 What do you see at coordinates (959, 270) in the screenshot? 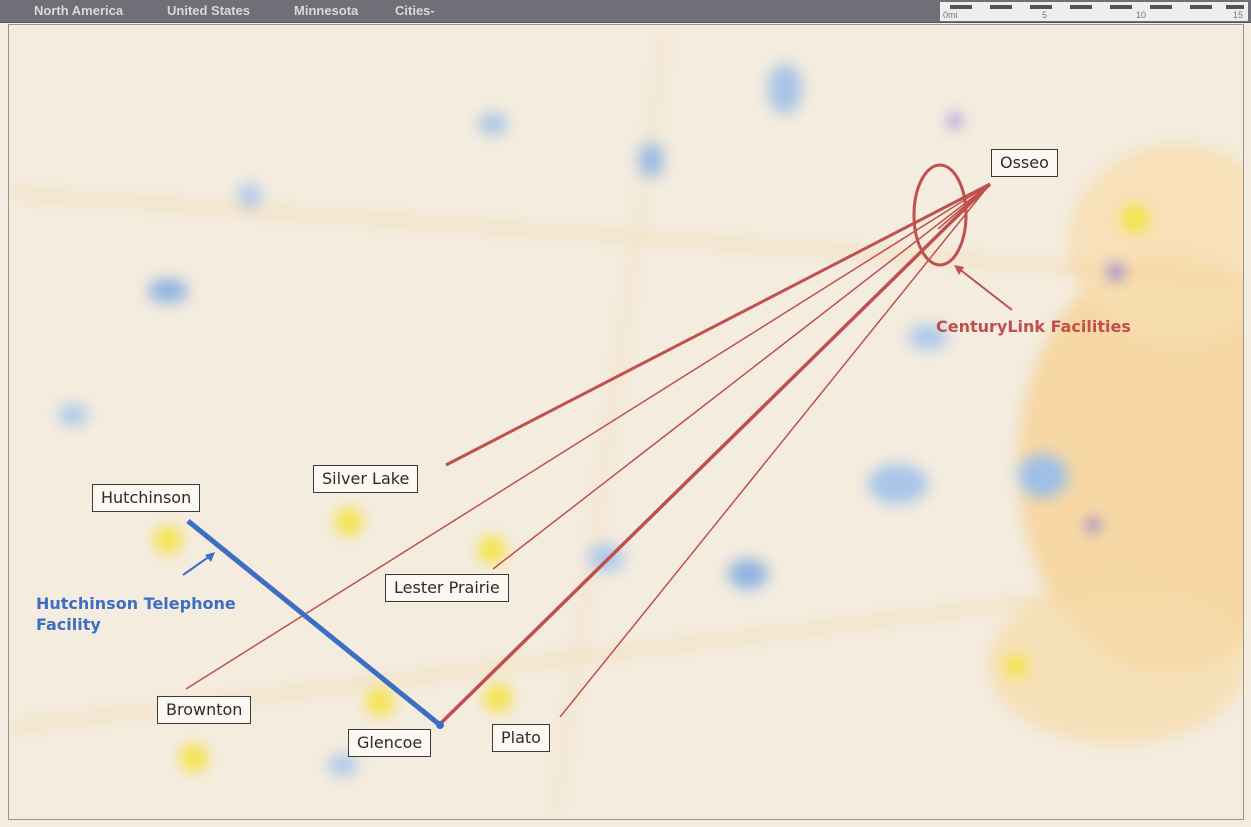
I see `centurylink-callout-arrowhead` at bounding box center [959, 270].